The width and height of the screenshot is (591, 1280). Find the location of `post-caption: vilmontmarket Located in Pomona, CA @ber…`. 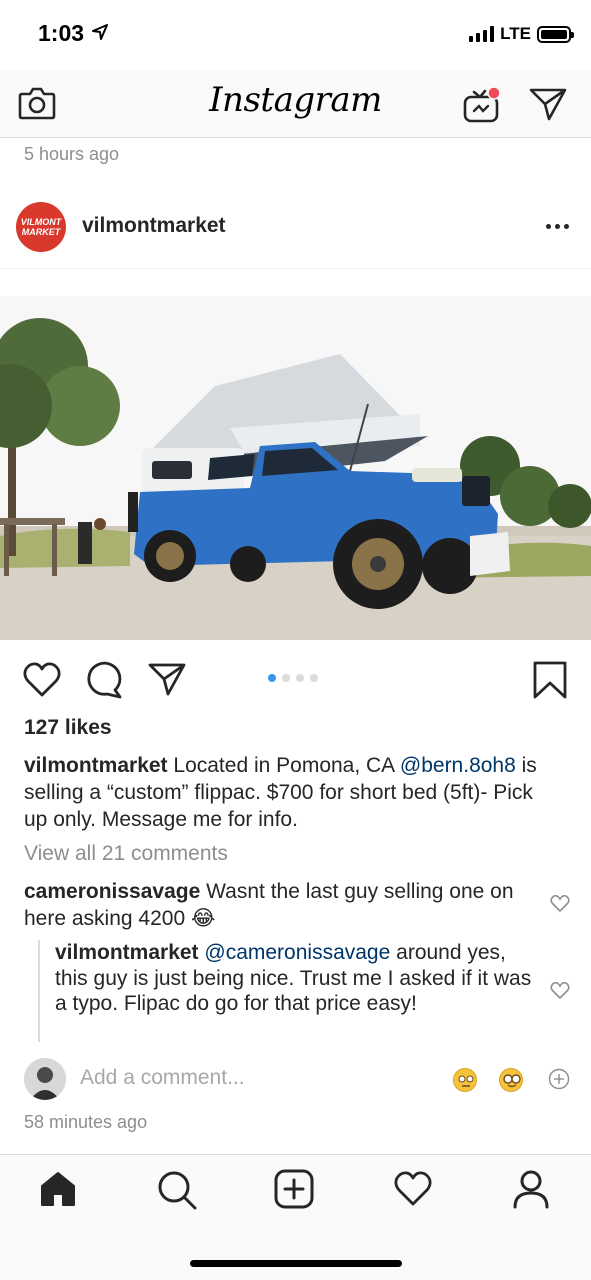

post-caption: vilmontmarket Located in Pomona, CA @ber… is located at coordinates (289, 792).